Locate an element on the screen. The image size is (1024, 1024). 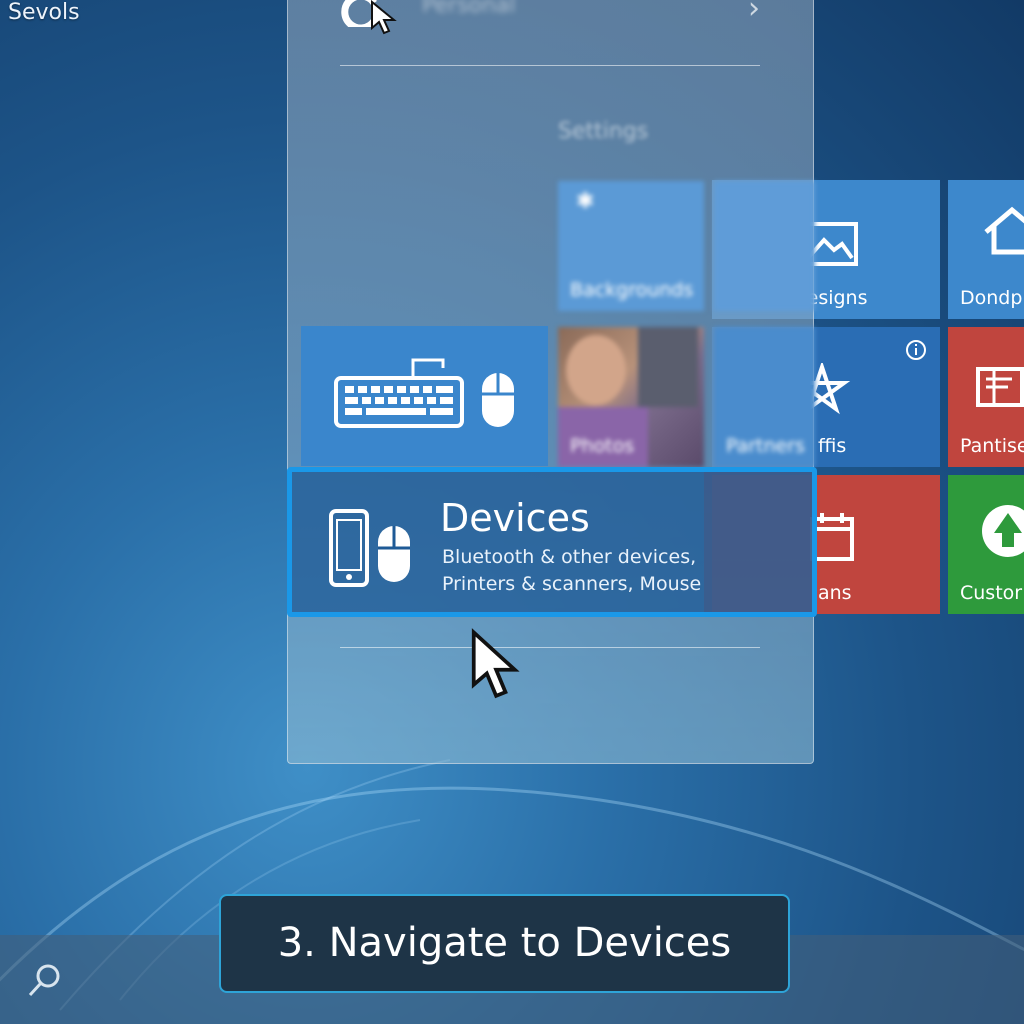
tile-keyboard-mouse is located at coordinates (424, 396).